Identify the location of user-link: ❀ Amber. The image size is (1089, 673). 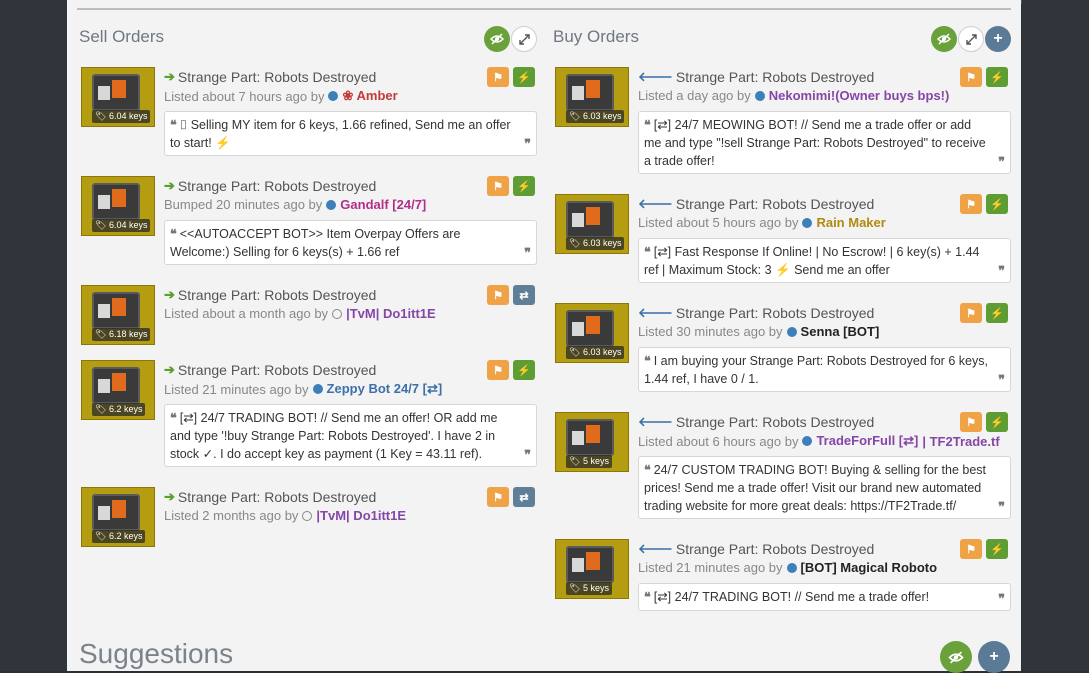
(369, 96).